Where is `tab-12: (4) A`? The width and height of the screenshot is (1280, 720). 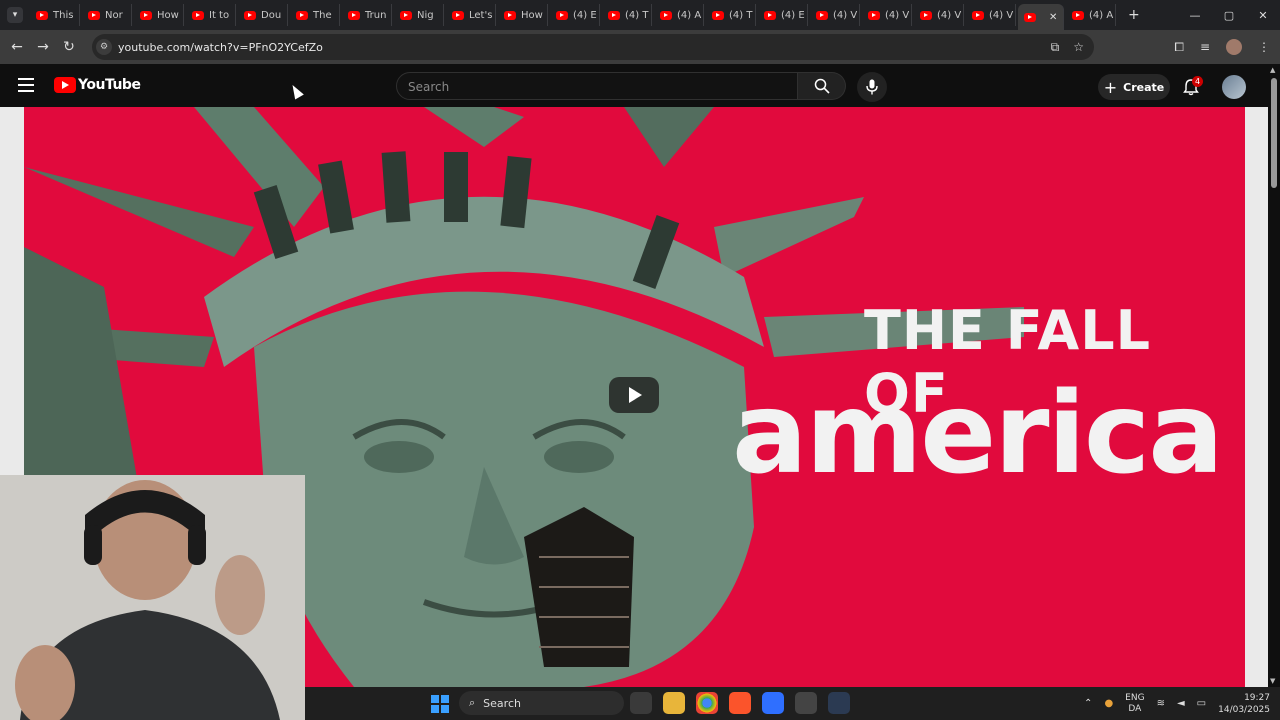
tab-12: (4) A is located at coordinates (679, 15).